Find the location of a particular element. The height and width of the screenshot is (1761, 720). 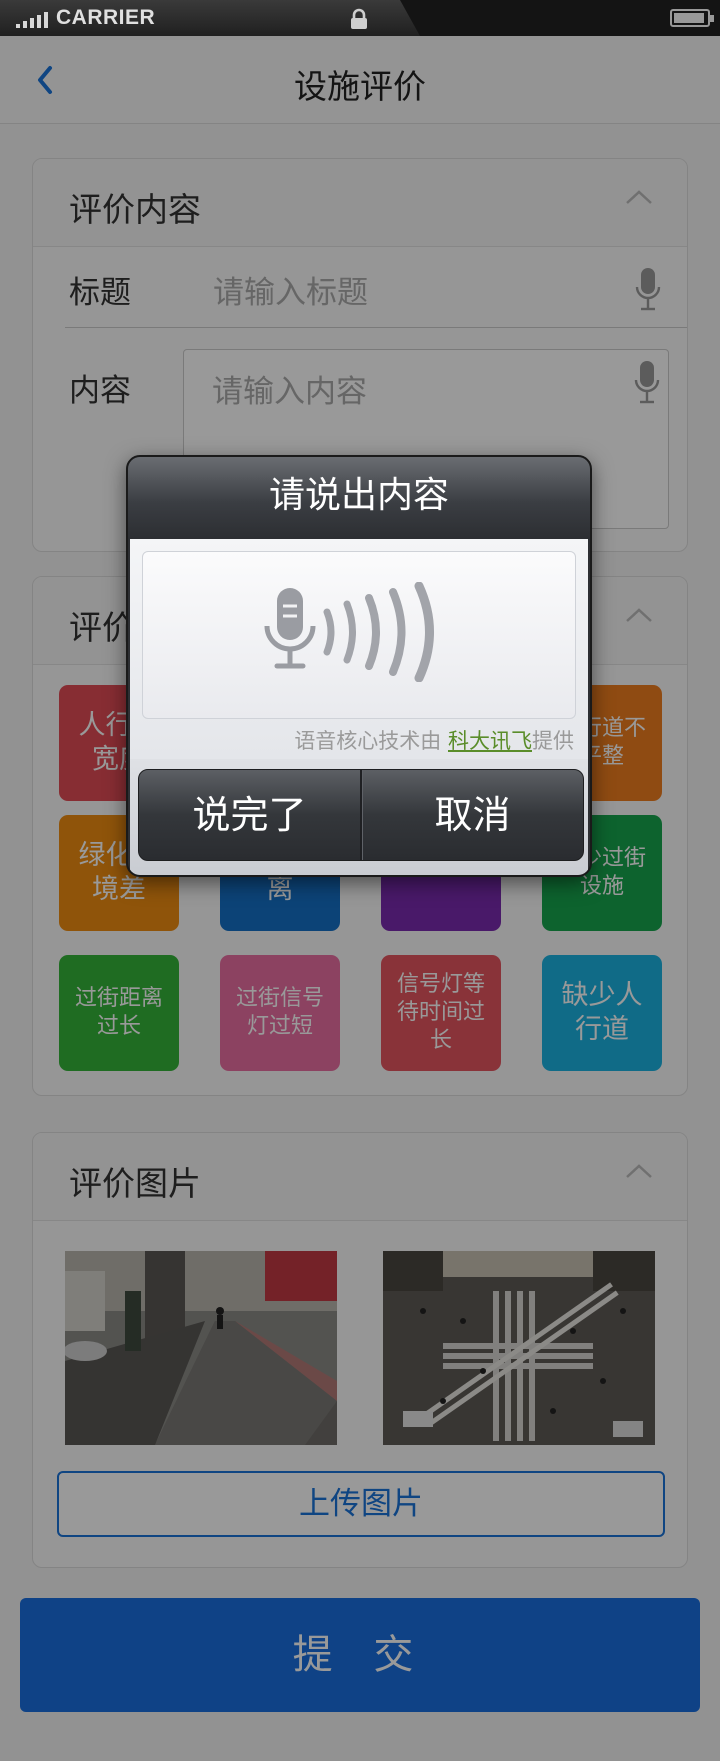

cancel-button: 取消 is located at coordinates (471, 815).